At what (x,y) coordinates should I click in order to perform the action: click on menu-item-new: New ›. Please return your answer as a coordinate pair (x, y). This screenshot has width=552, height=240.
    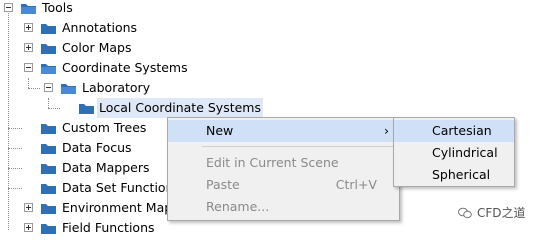
    Looking at the image, I should click on (283, 131).